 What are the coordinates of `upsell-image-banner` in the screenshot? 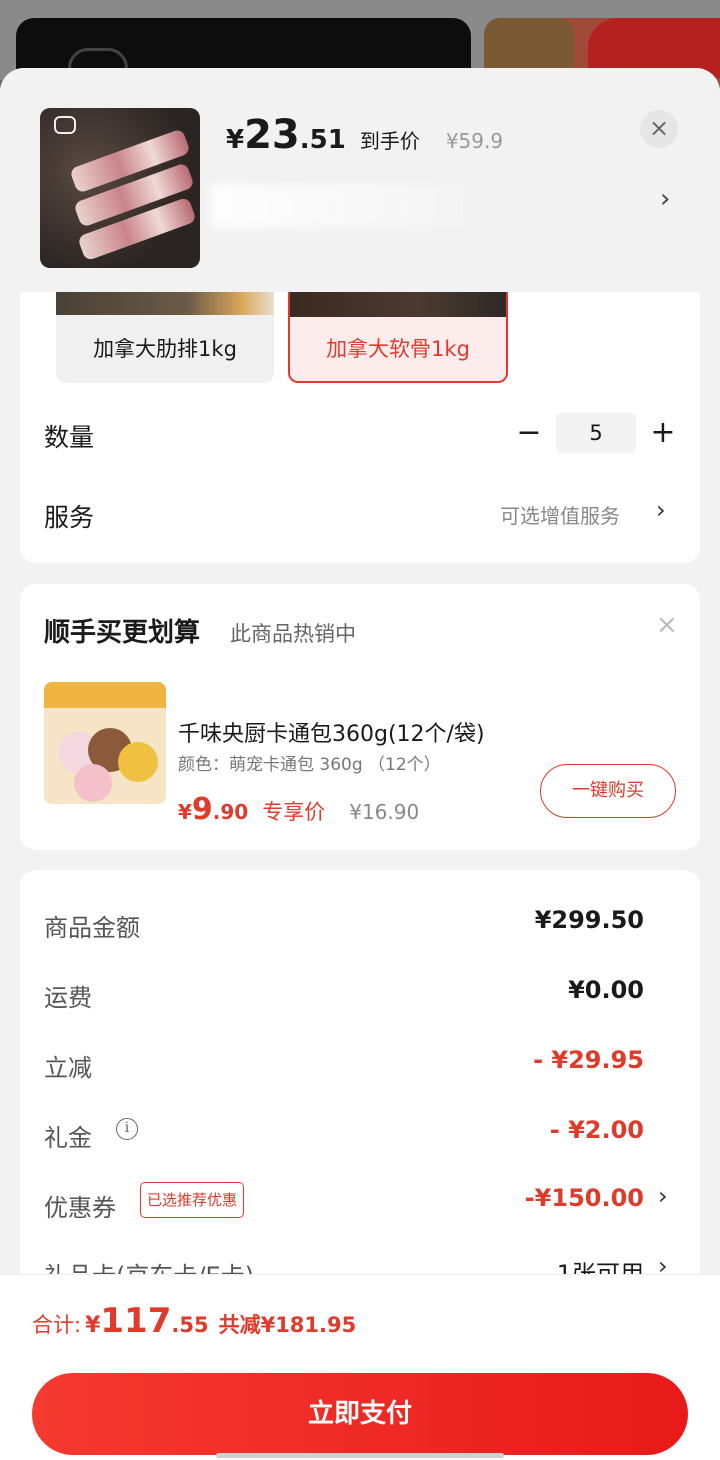 It's located at (105, 695).